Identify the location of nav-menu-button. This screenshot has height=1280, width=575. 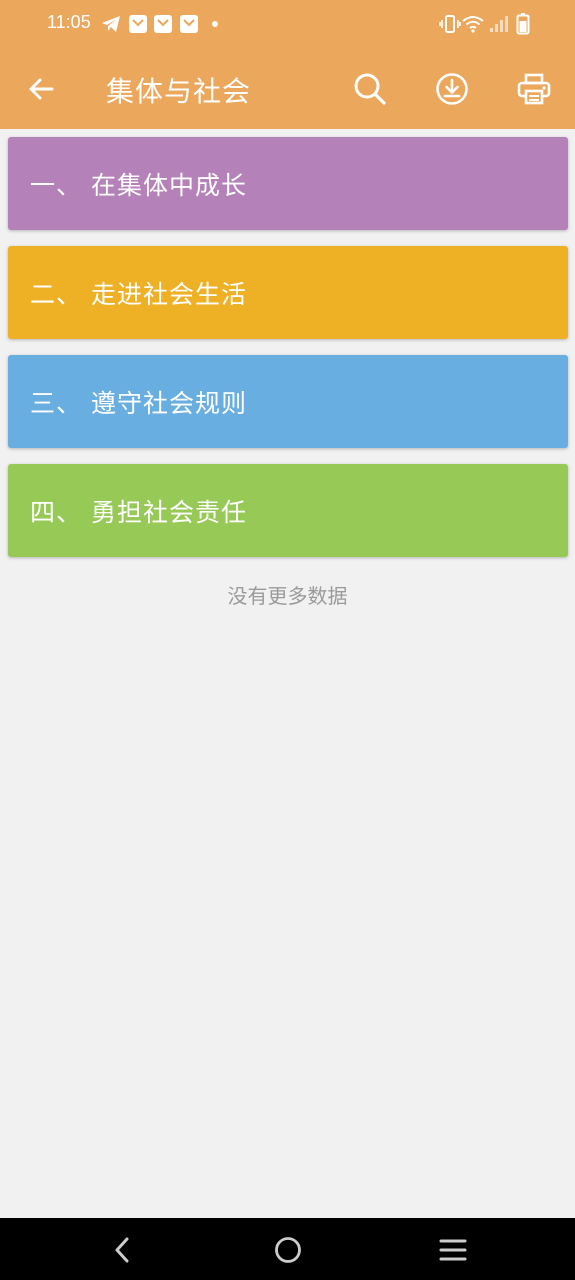
(453, 1250).